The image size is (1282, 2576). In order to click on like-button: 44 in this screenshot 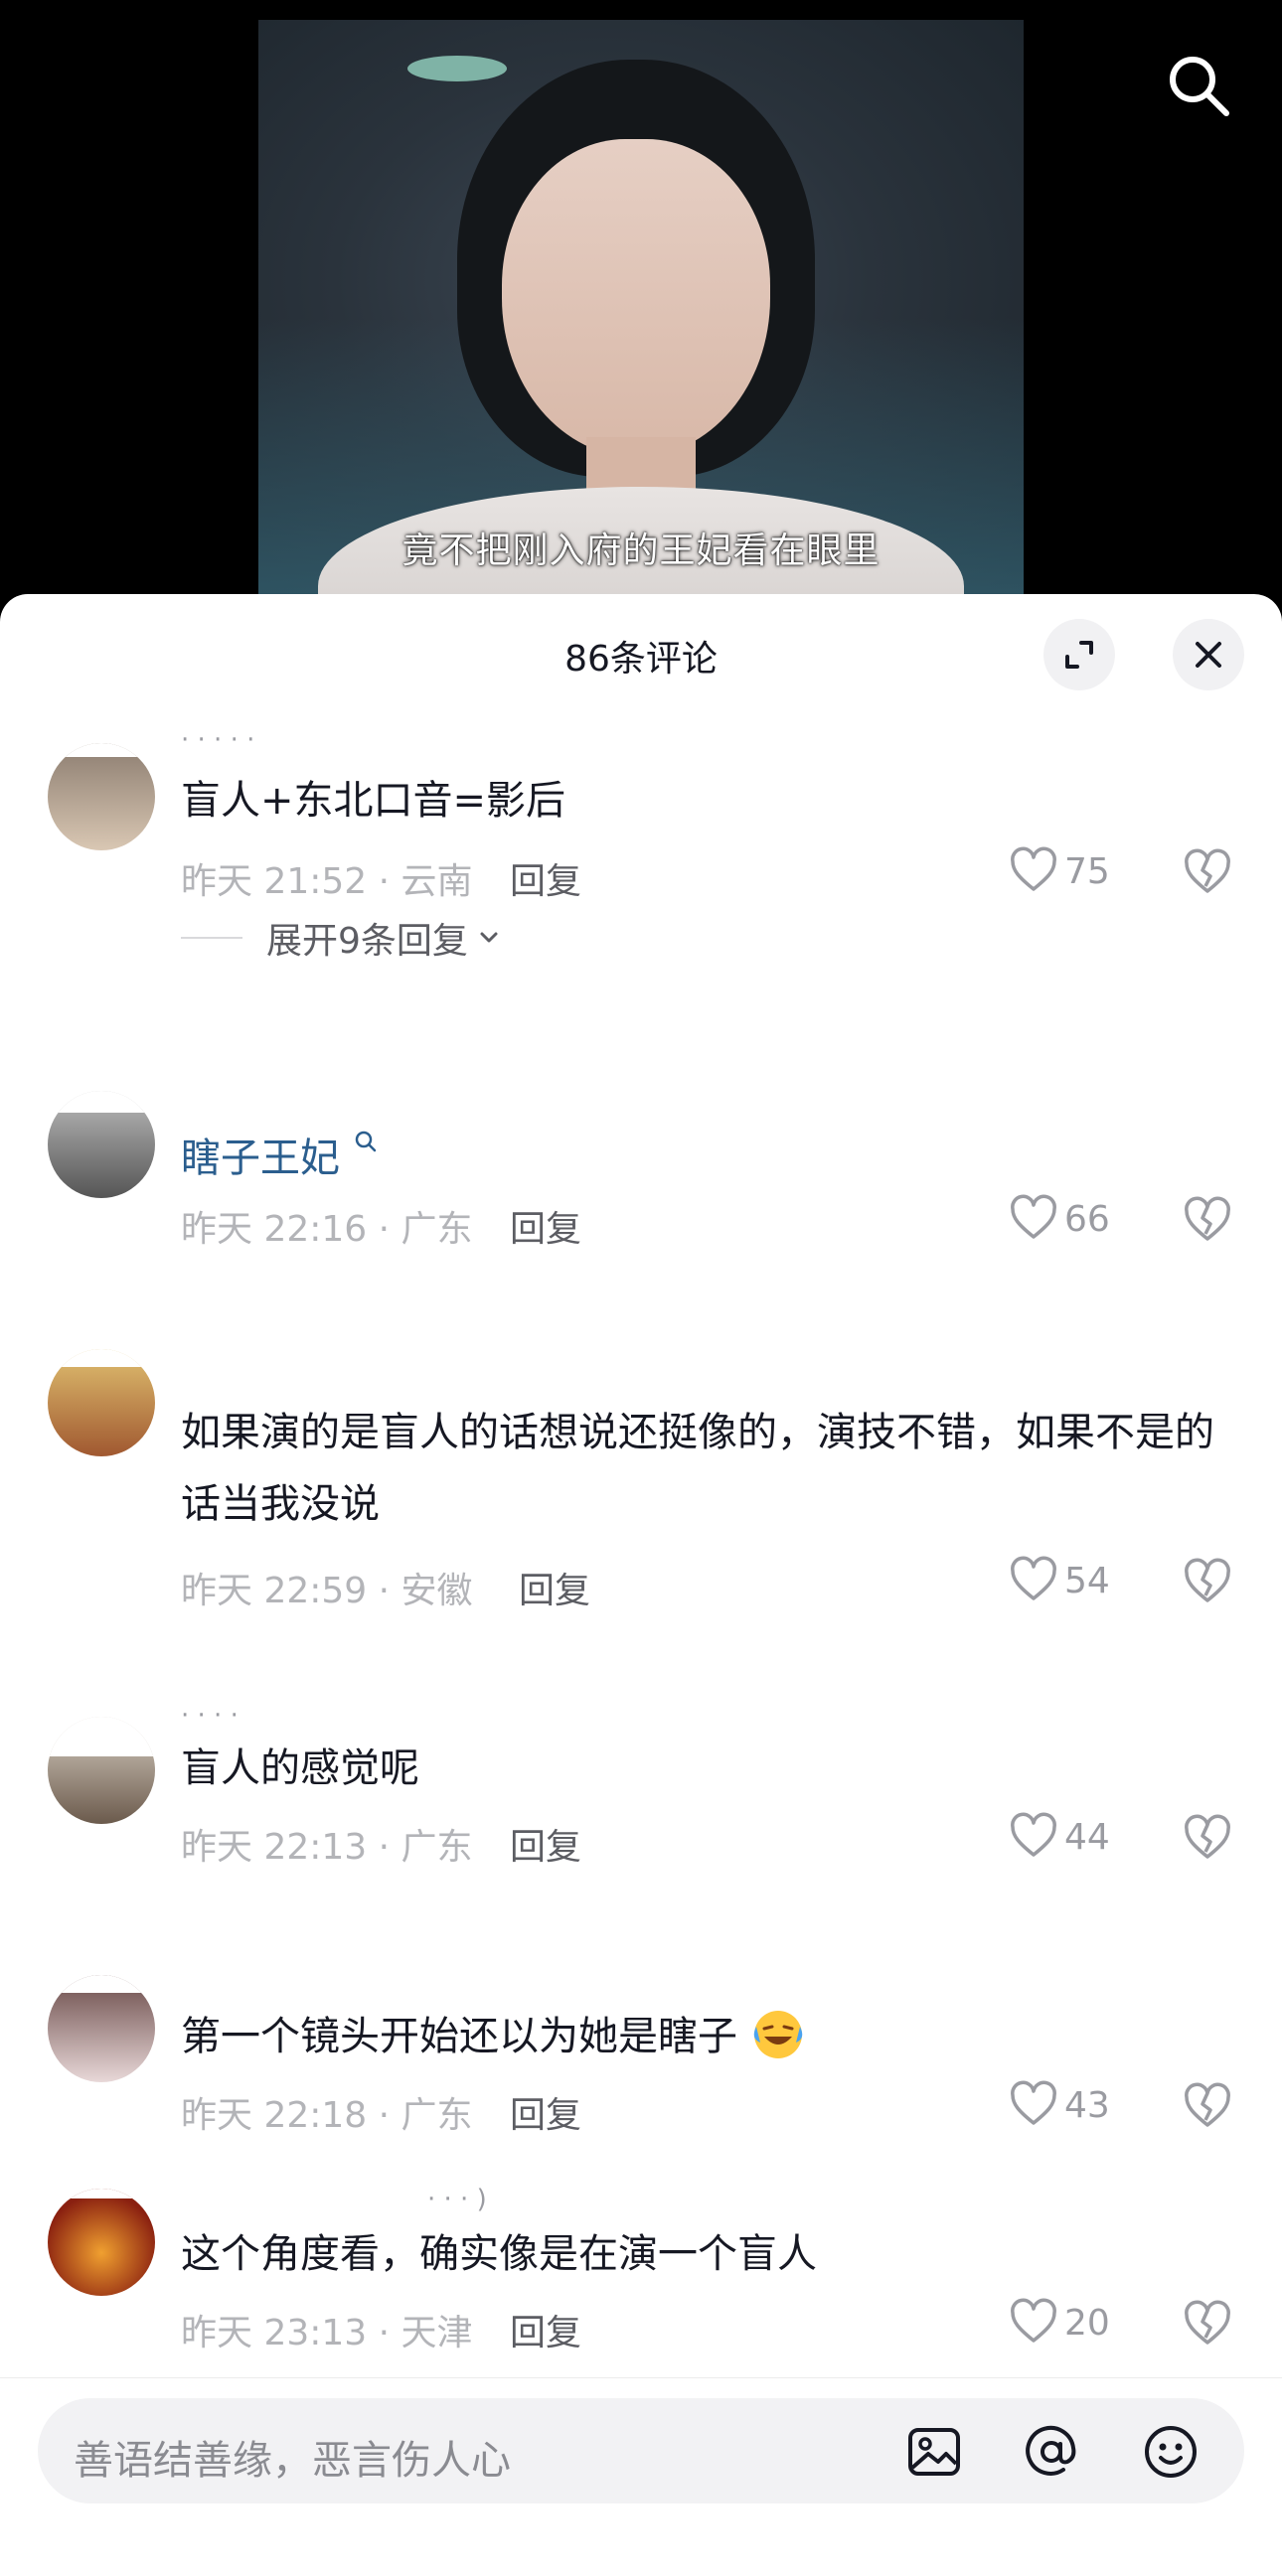, I will do `click(1059, 1837)`.